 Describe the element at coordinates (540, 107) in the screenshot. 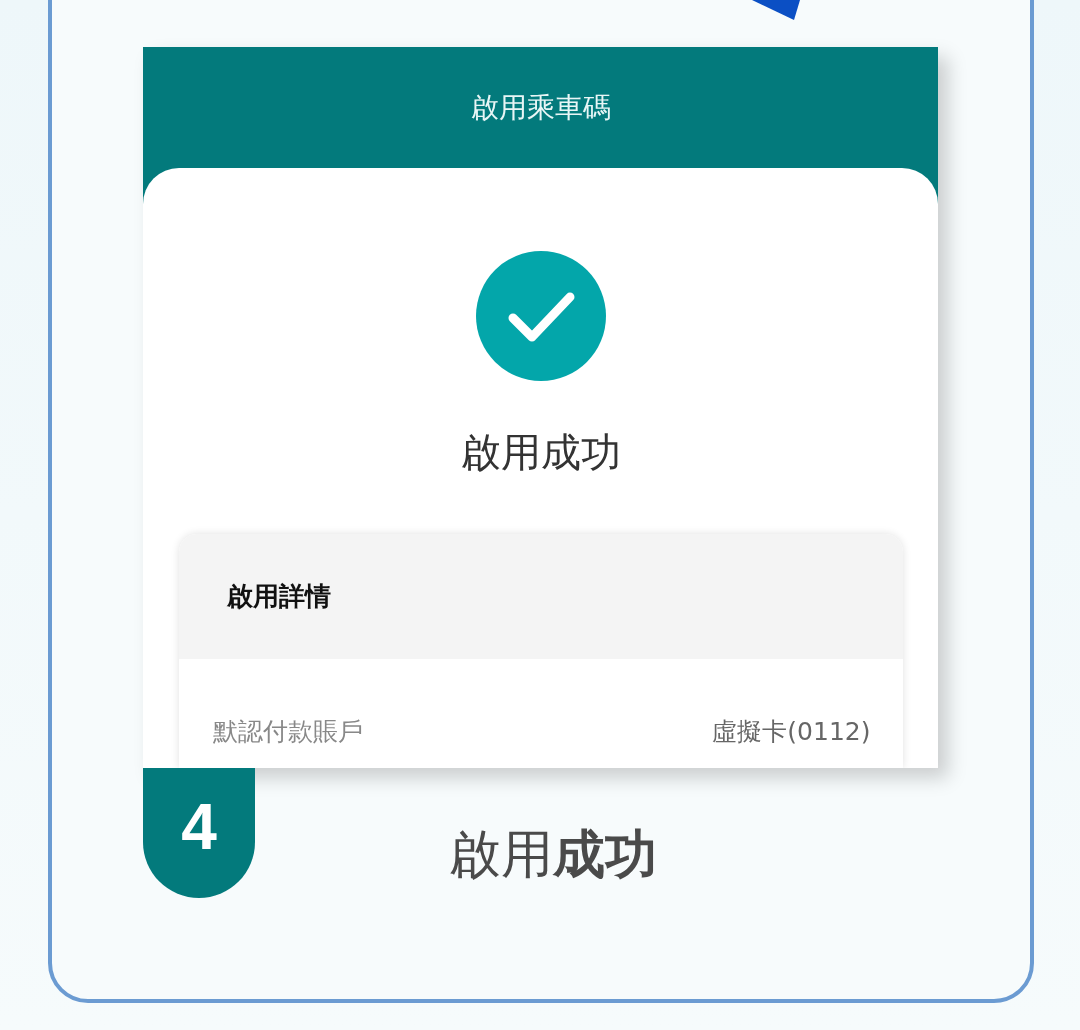

I see `screen-title: 啟用乘車碼` at that location.